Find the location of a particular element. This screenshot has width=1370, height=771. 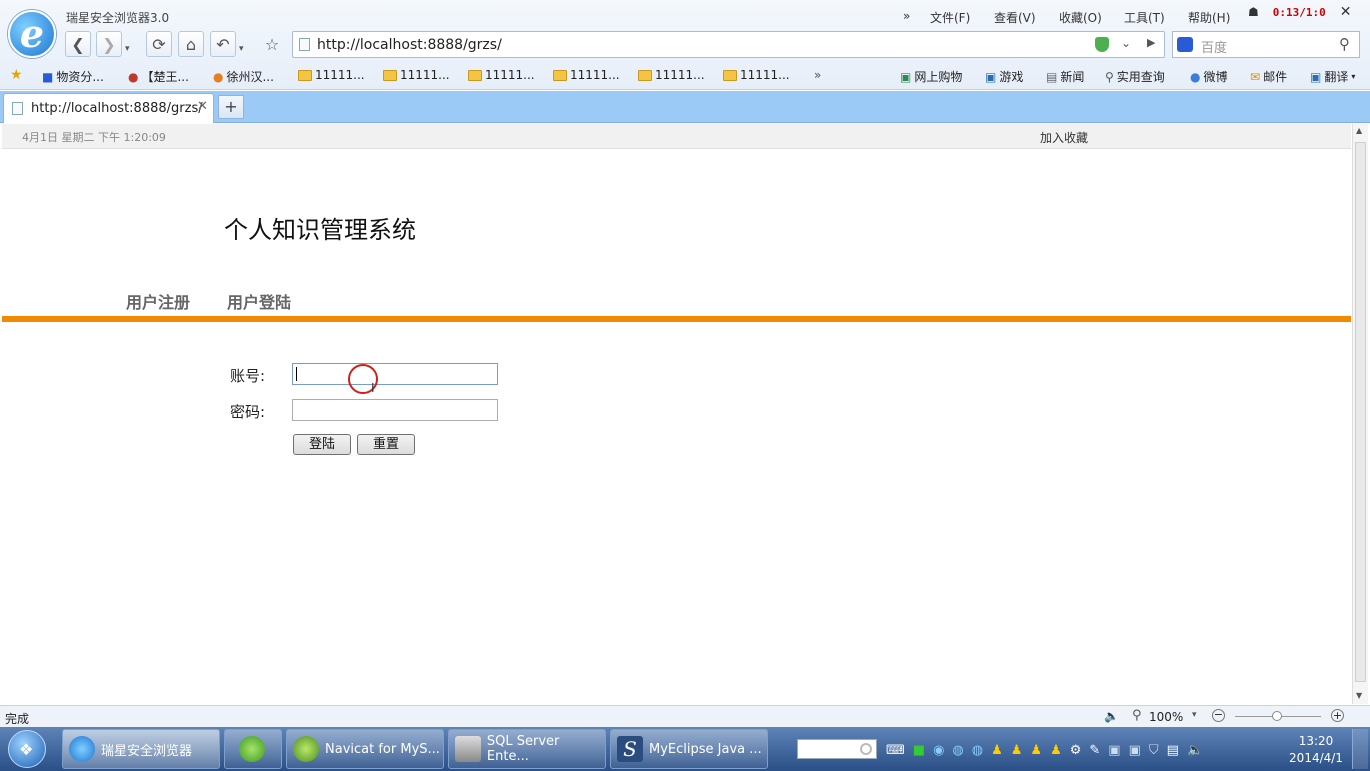

folder-icon is located at coordinates (390, 75).